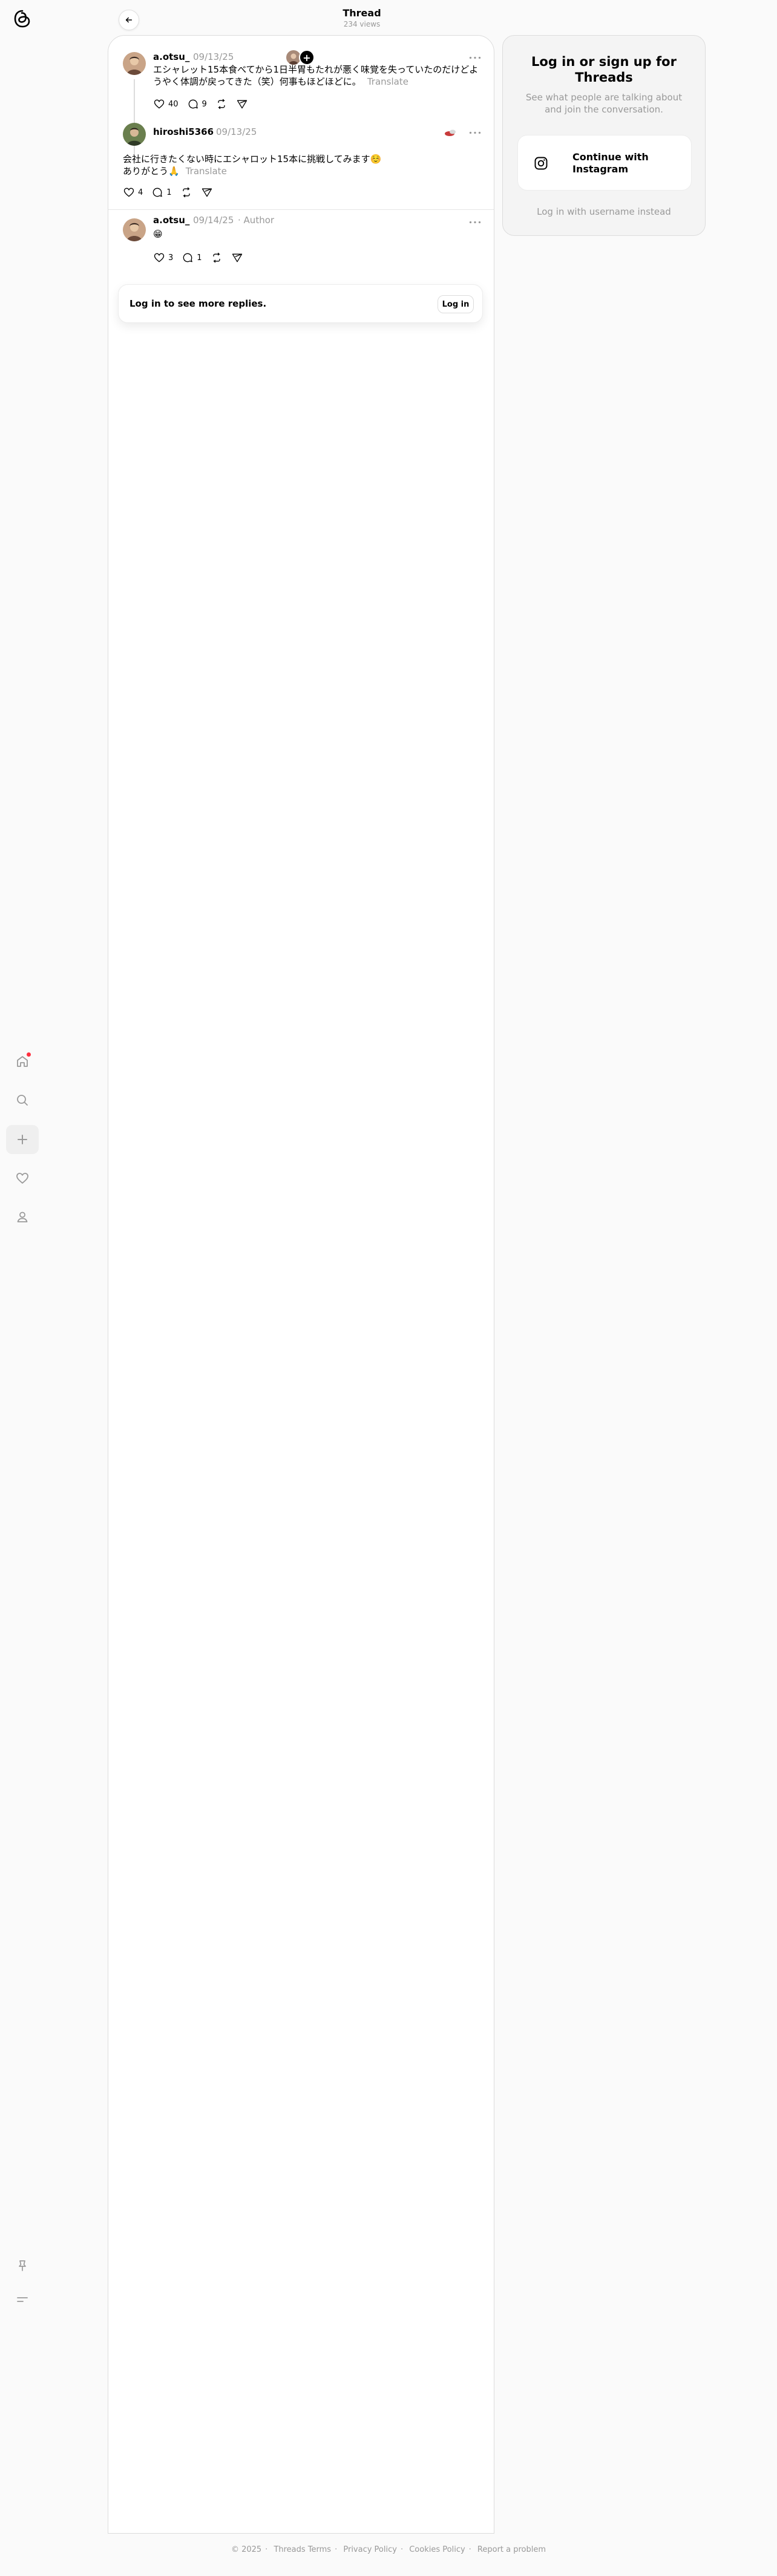 The image size is (777, 2576). What do you see at coordinates (151, 171) in the screenshot?
I see `post-text-line: ありがとう🙏` at bounding box center [151, 171].